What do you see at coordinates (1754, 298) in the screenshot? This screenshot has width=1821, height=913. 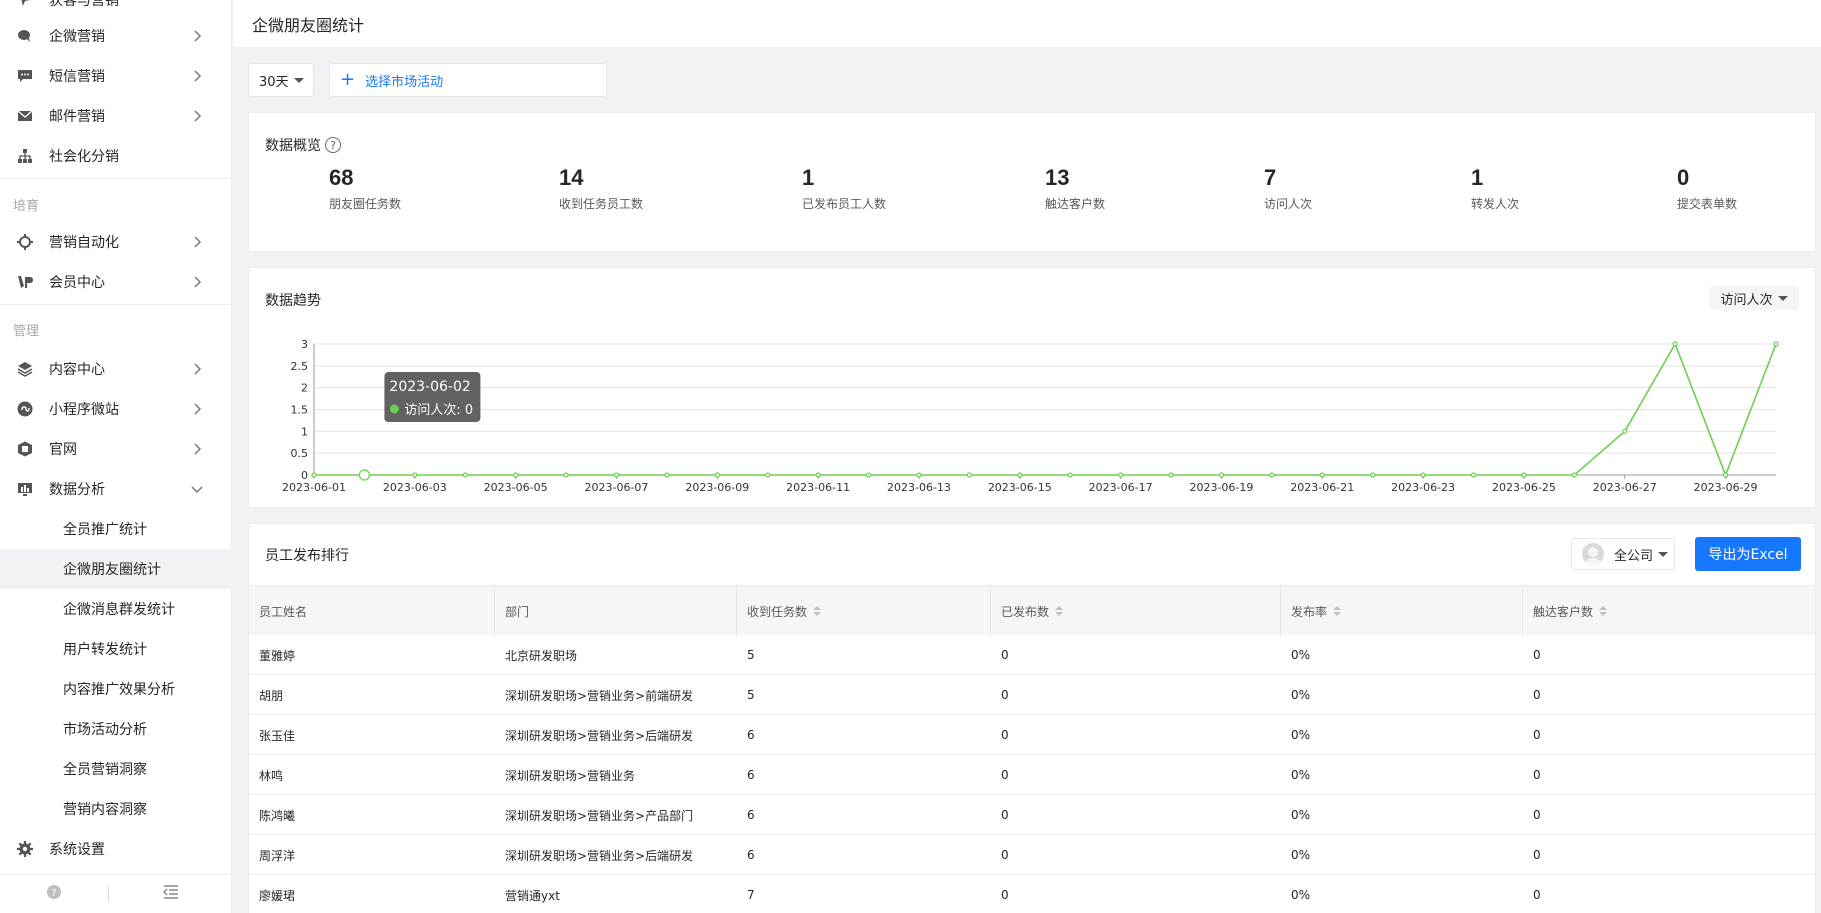 I see `metric-select: 访问人次` at bounding box center [1754, 298].